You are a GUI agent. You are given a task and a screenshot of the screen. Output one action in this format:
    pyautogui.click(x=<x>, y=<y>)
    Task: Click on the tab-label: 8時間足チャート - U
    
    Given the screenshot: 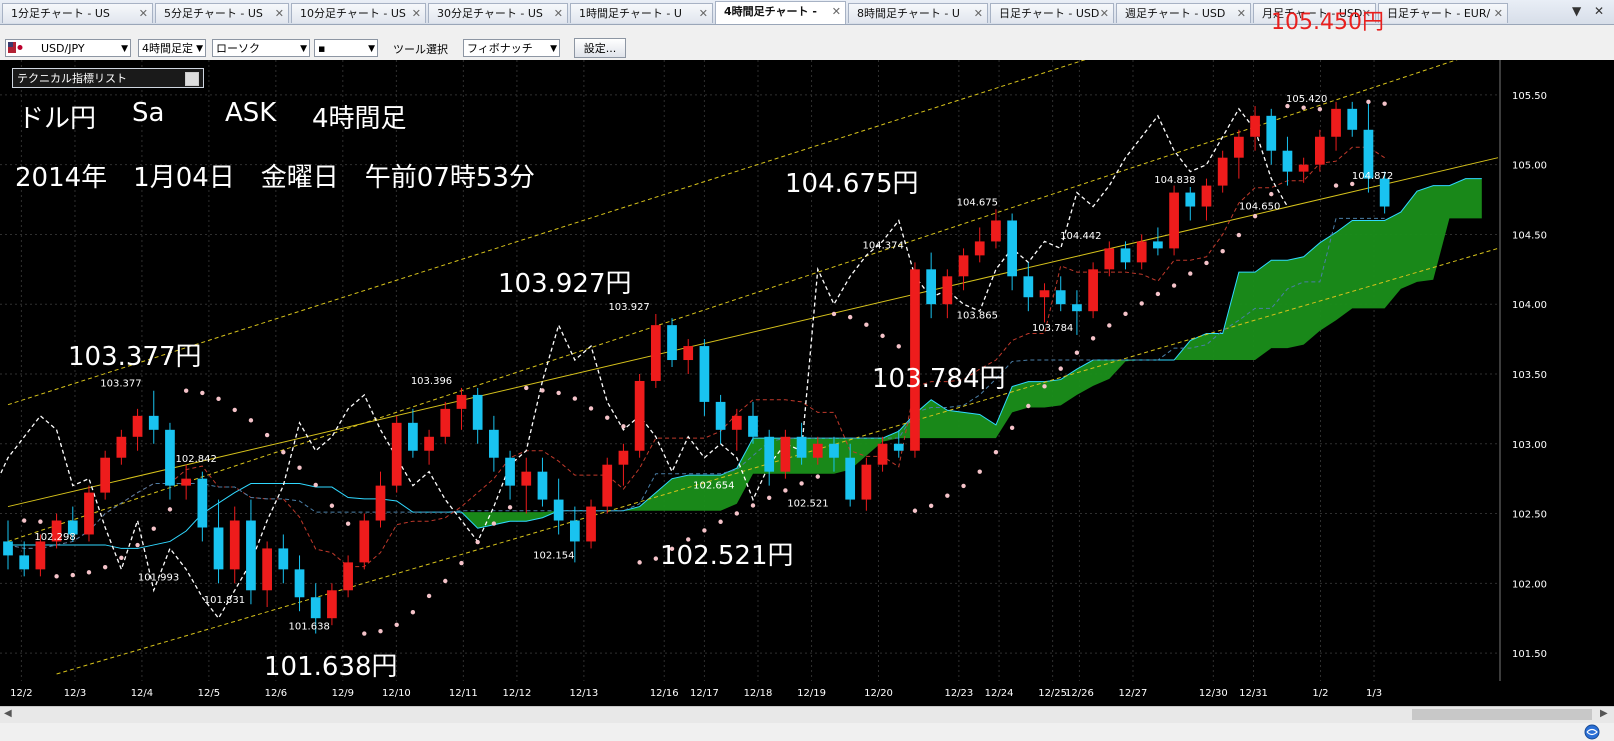 What is the action you would take?
    pyautogui.click(x=908, y=13)
    